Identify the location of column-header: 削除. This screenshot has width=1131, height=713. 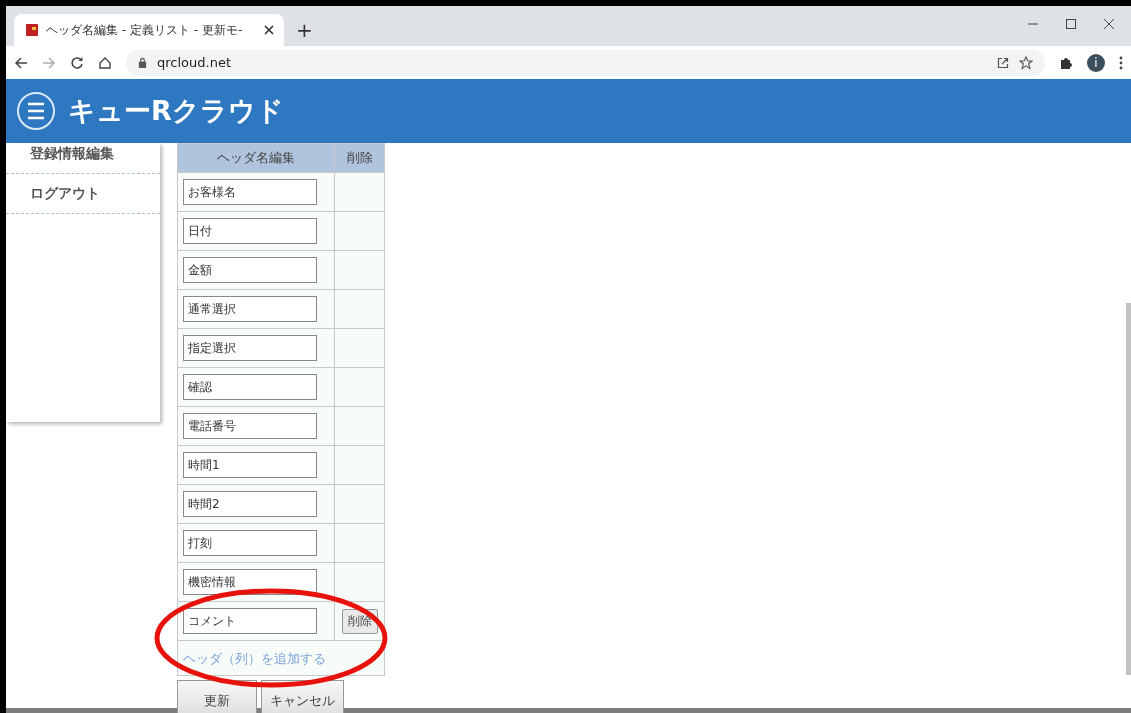
(359, 158).